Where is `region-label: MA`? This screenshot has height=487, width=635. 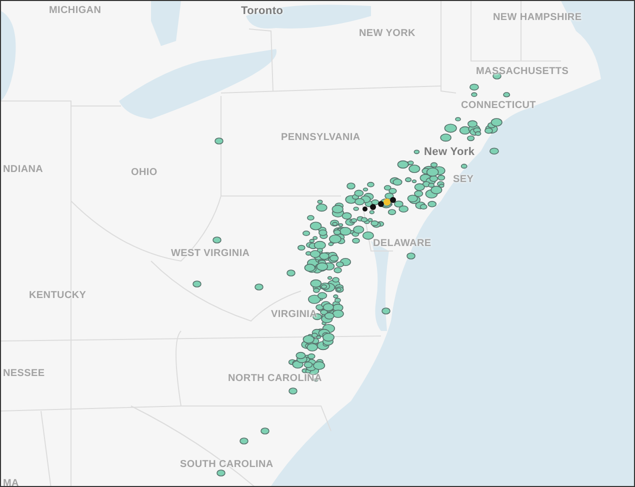 region-label: MA is located at coordinates (11, 482).